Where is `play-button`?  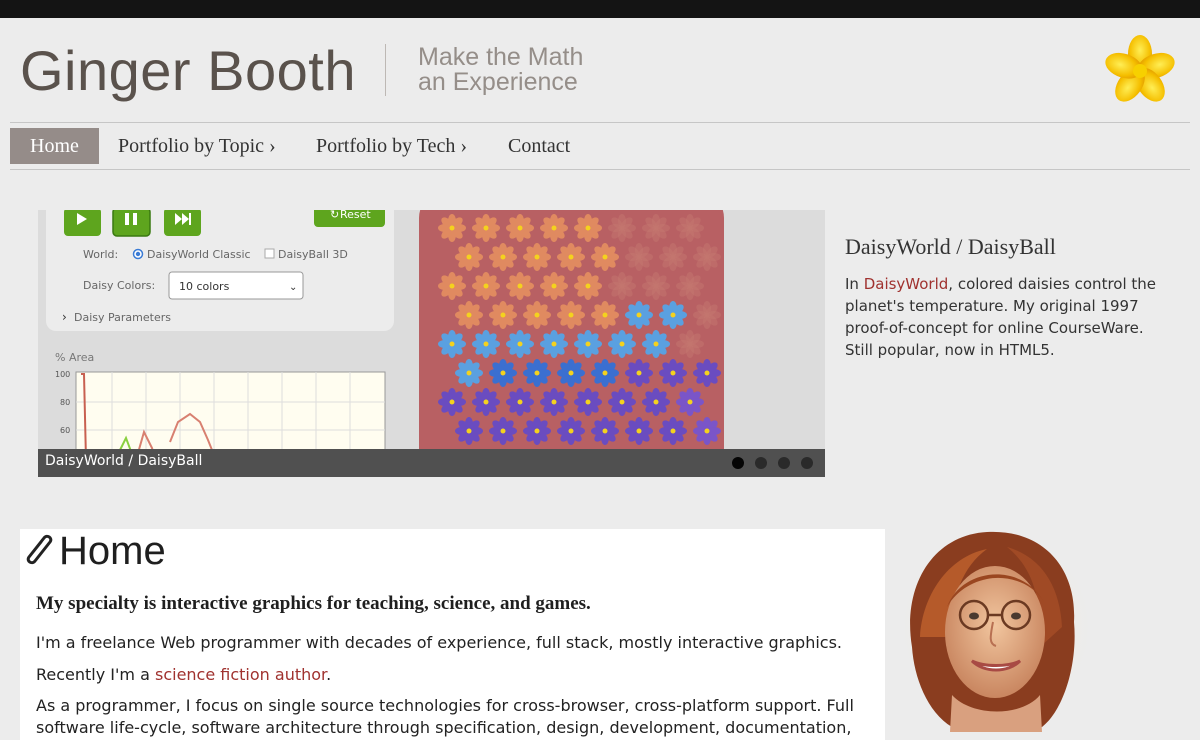 play-button is located at coordinates (82, 223).